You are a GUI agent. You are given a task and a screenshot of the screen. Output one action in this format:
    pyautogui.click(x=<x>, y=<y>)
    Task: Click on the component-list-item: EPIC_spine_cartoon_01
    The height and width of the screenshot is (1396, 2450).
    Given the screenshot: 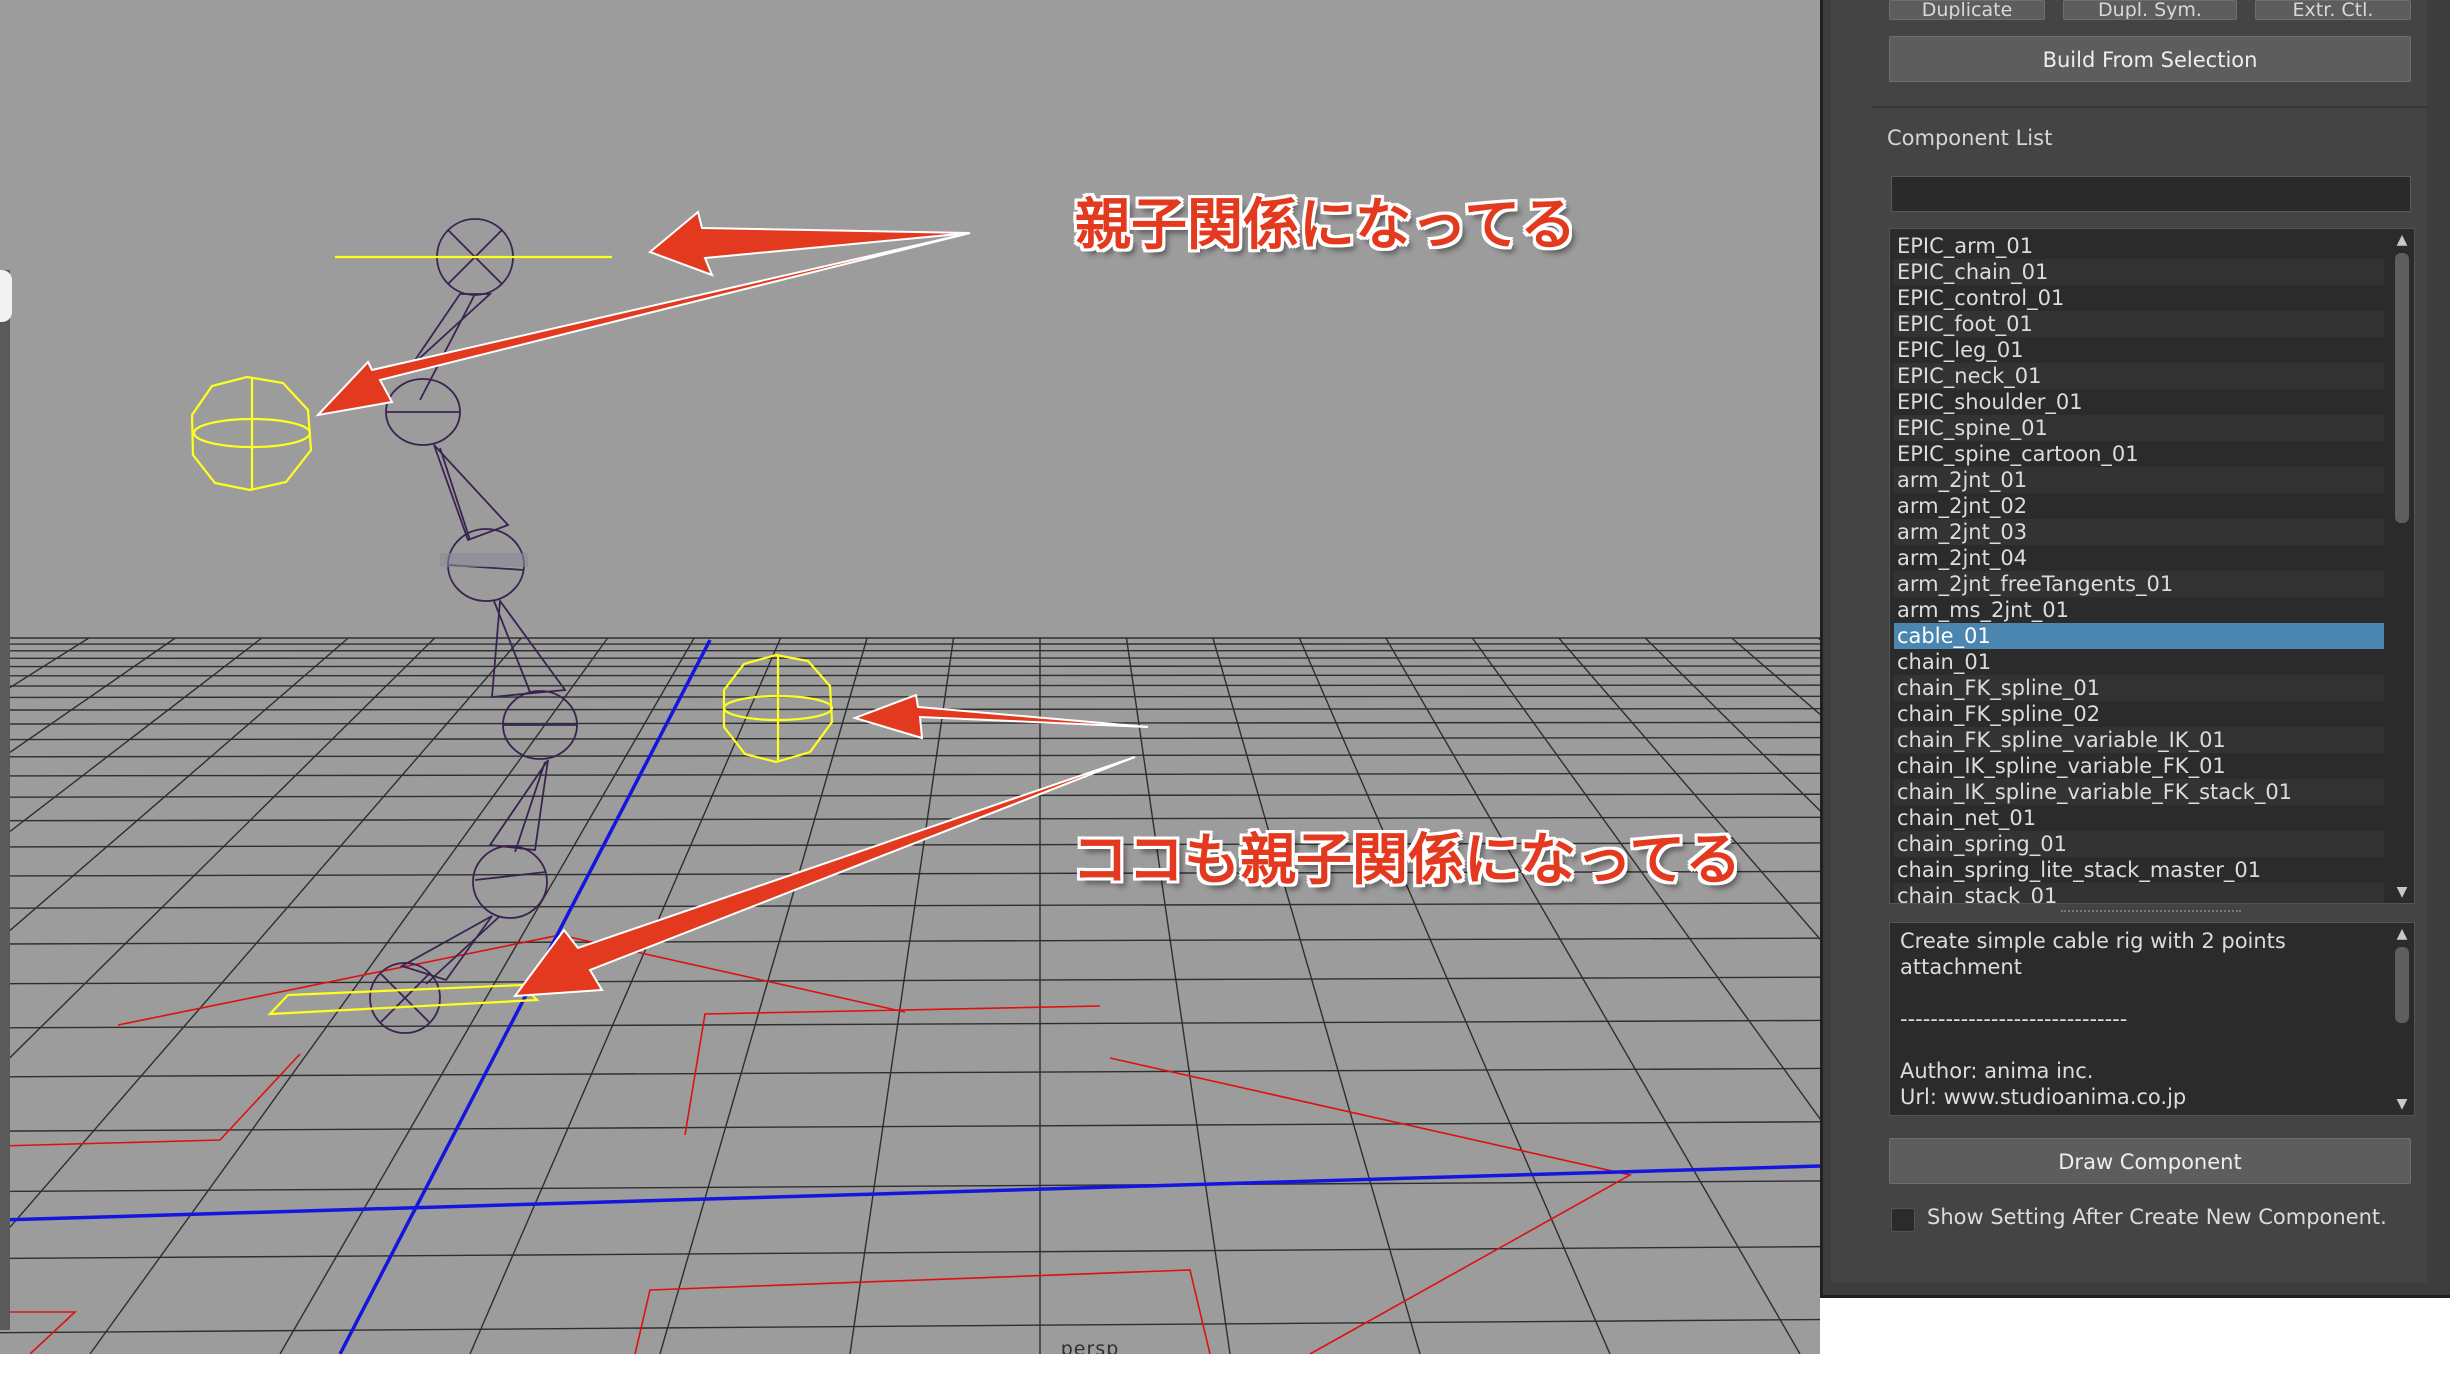 What is the action you would take?
    pyautogui.click(x=2139, y=454)
    